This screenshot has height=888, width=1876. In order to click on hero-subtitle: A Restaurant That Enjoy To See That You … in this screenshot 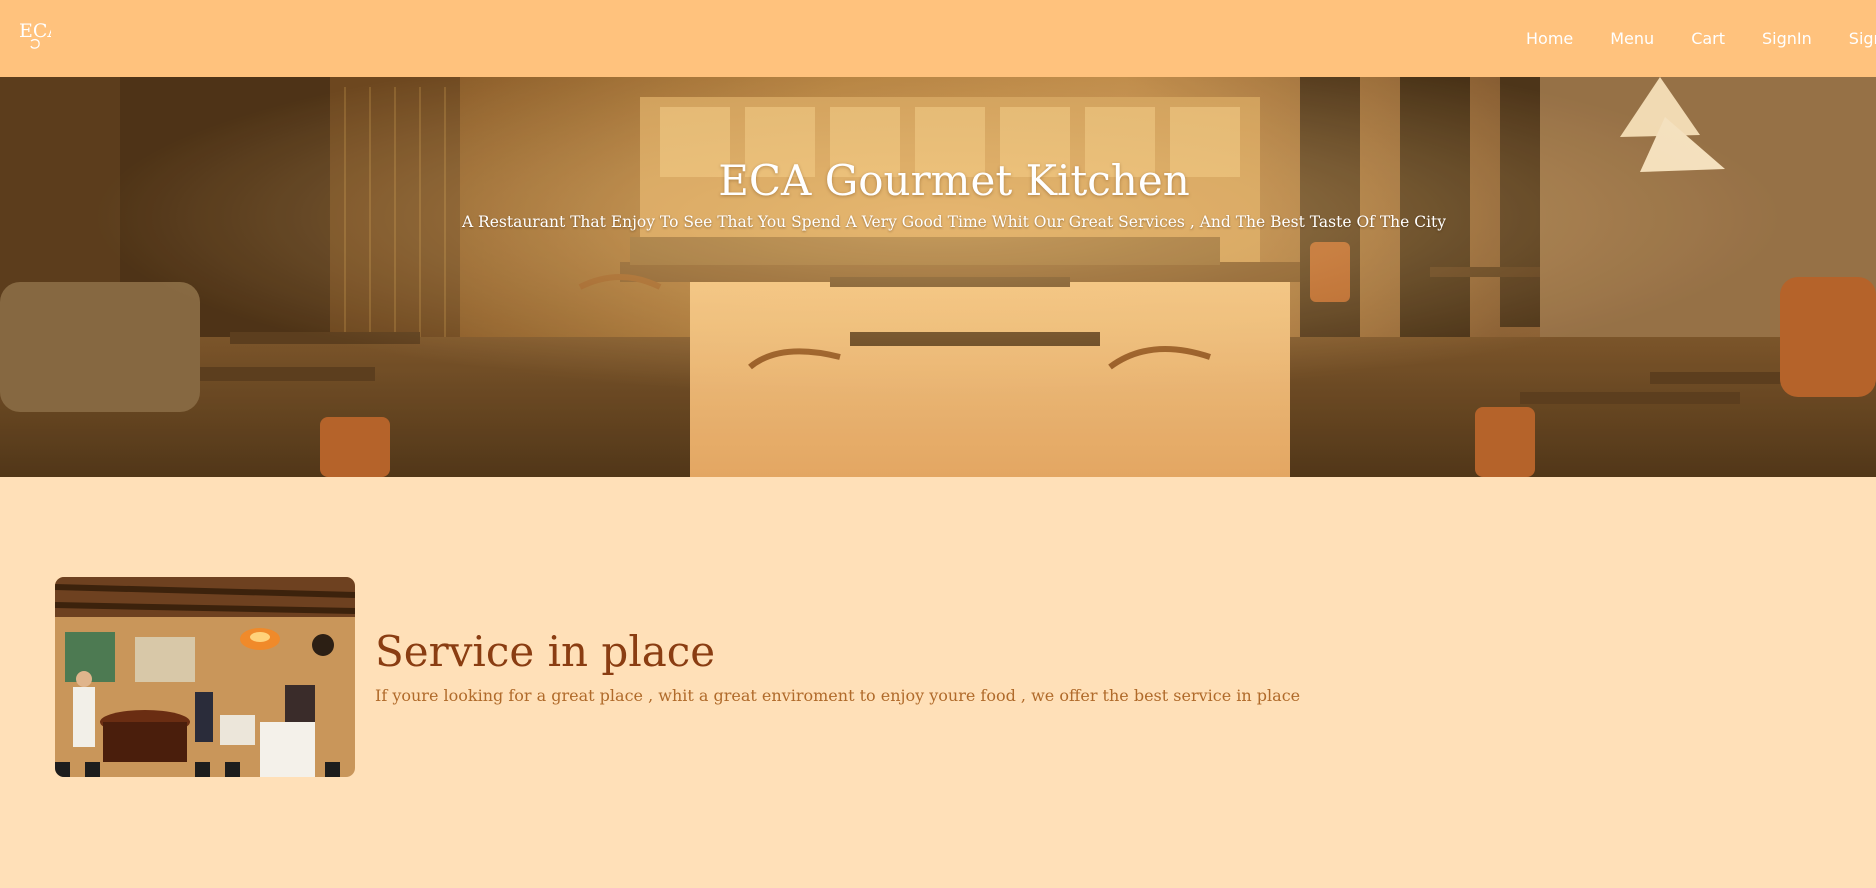, I will do `click(954, 222)`.